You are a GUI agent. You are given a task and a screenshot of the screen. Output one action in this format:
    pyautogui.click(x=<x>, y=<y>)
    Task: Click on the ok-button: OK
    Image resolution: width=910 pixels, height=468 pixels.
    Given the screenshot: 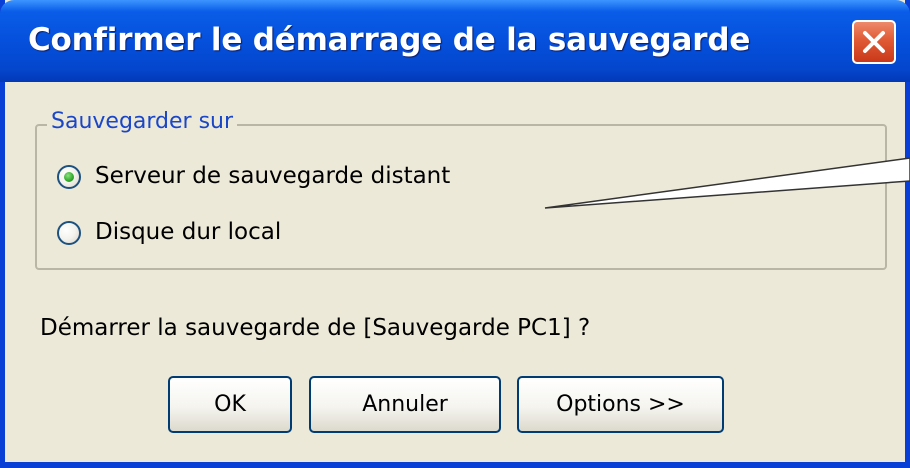 What is the action you would take?
    pyautogui.click(x=230, y=404)
    